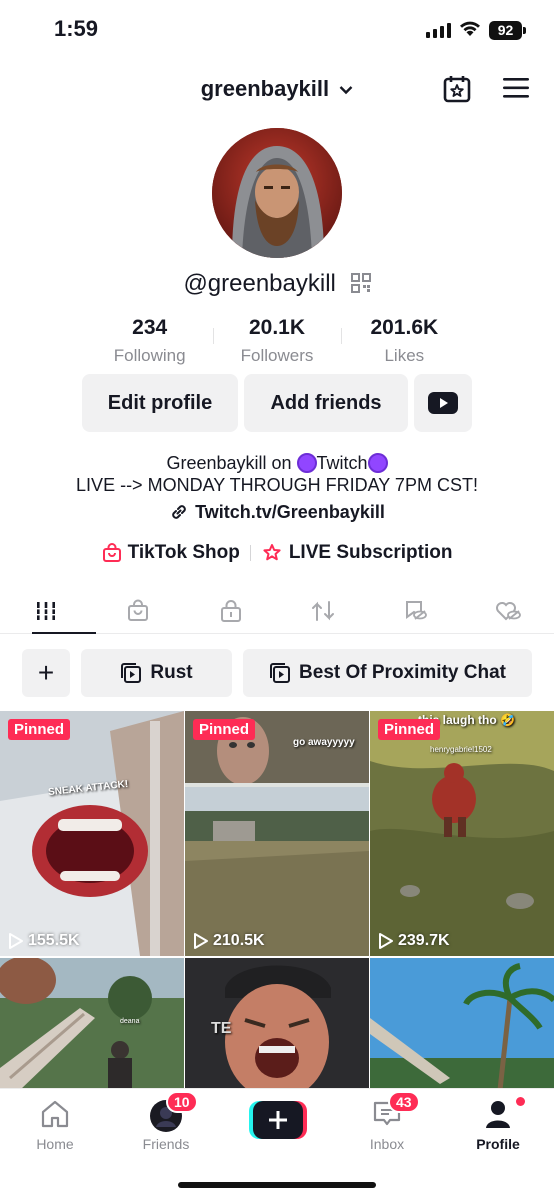  I want to click on stat-followers: 20.1K Followers, so click(276, 341).